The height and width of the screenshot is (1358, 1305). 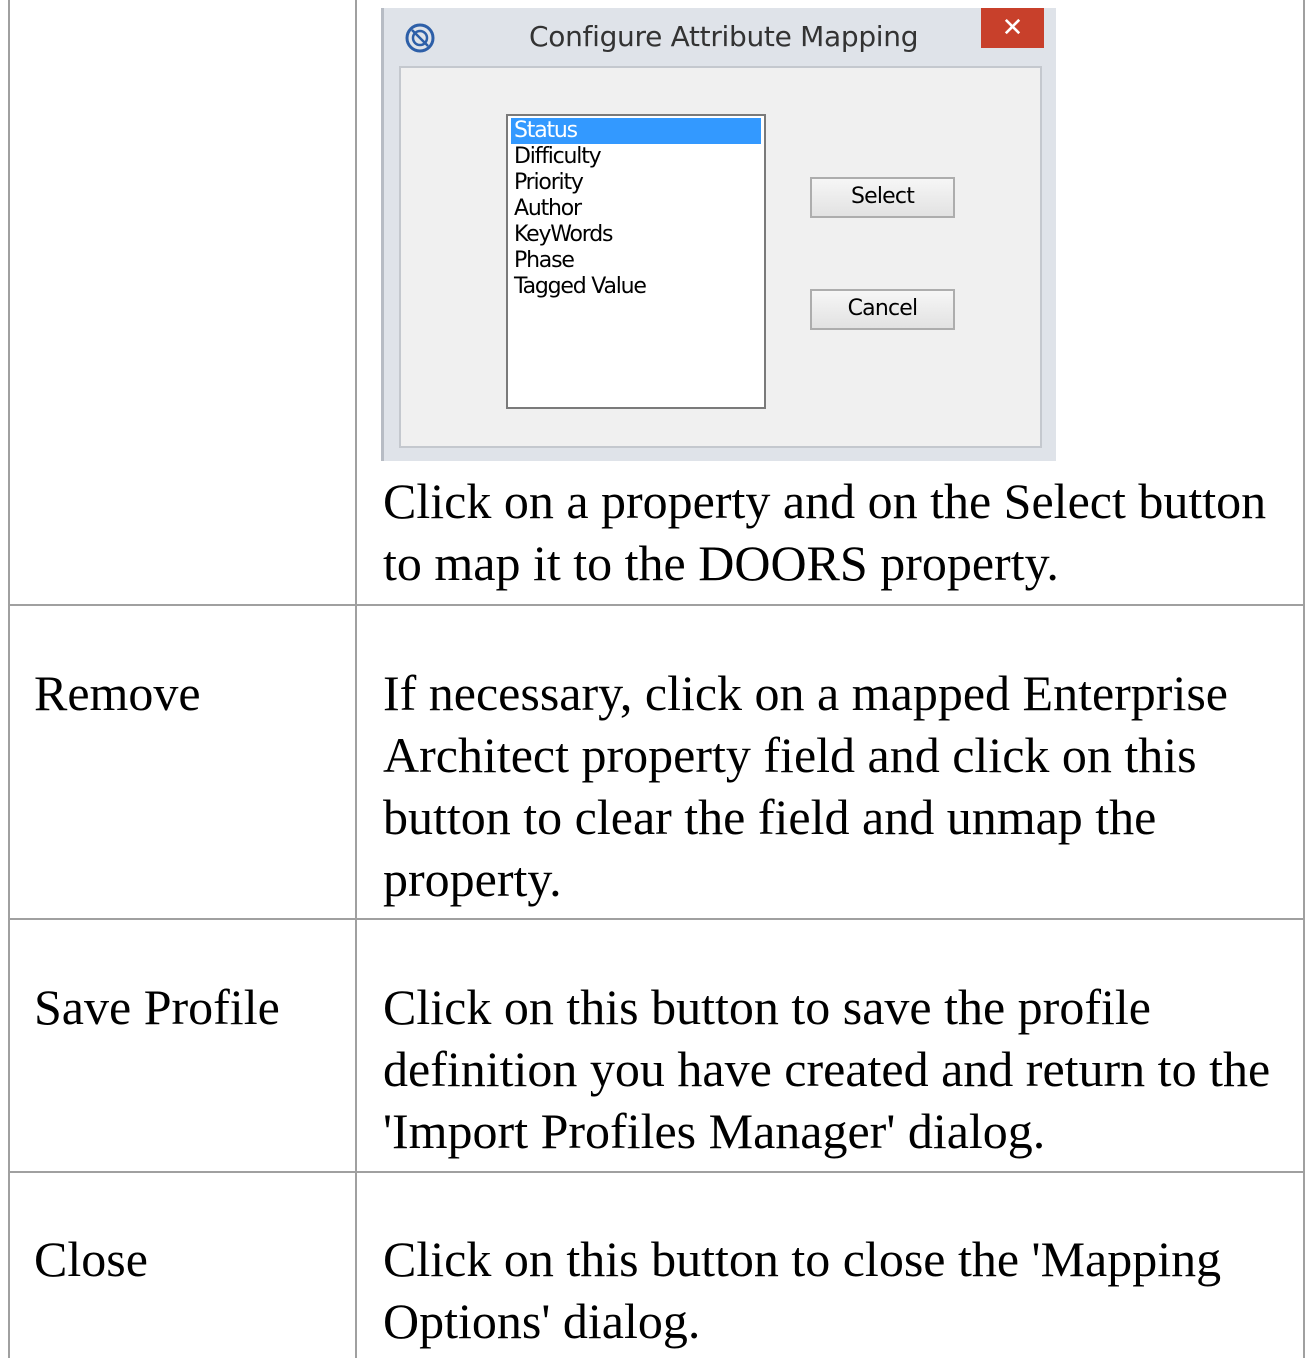 I want to click on cancel-button: Cancel, so click(x=882, y=309).